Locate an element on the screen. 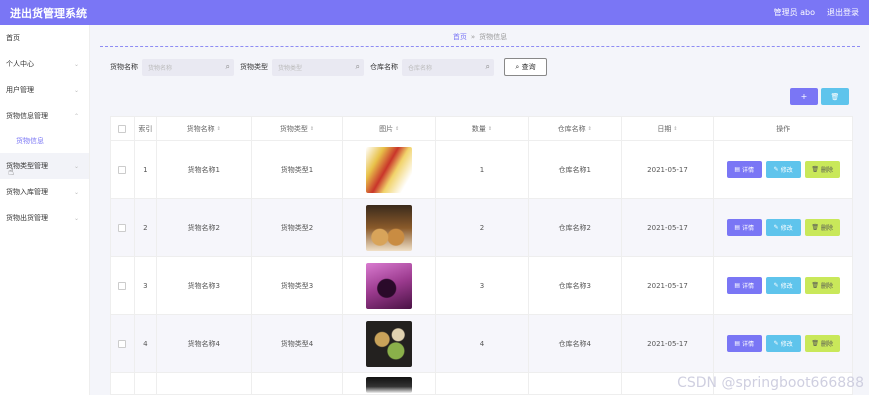 This screenshot has height=395, width=869. sidebar-item-users: 用户管理 ⌄ is located at coordinates (44, 90).